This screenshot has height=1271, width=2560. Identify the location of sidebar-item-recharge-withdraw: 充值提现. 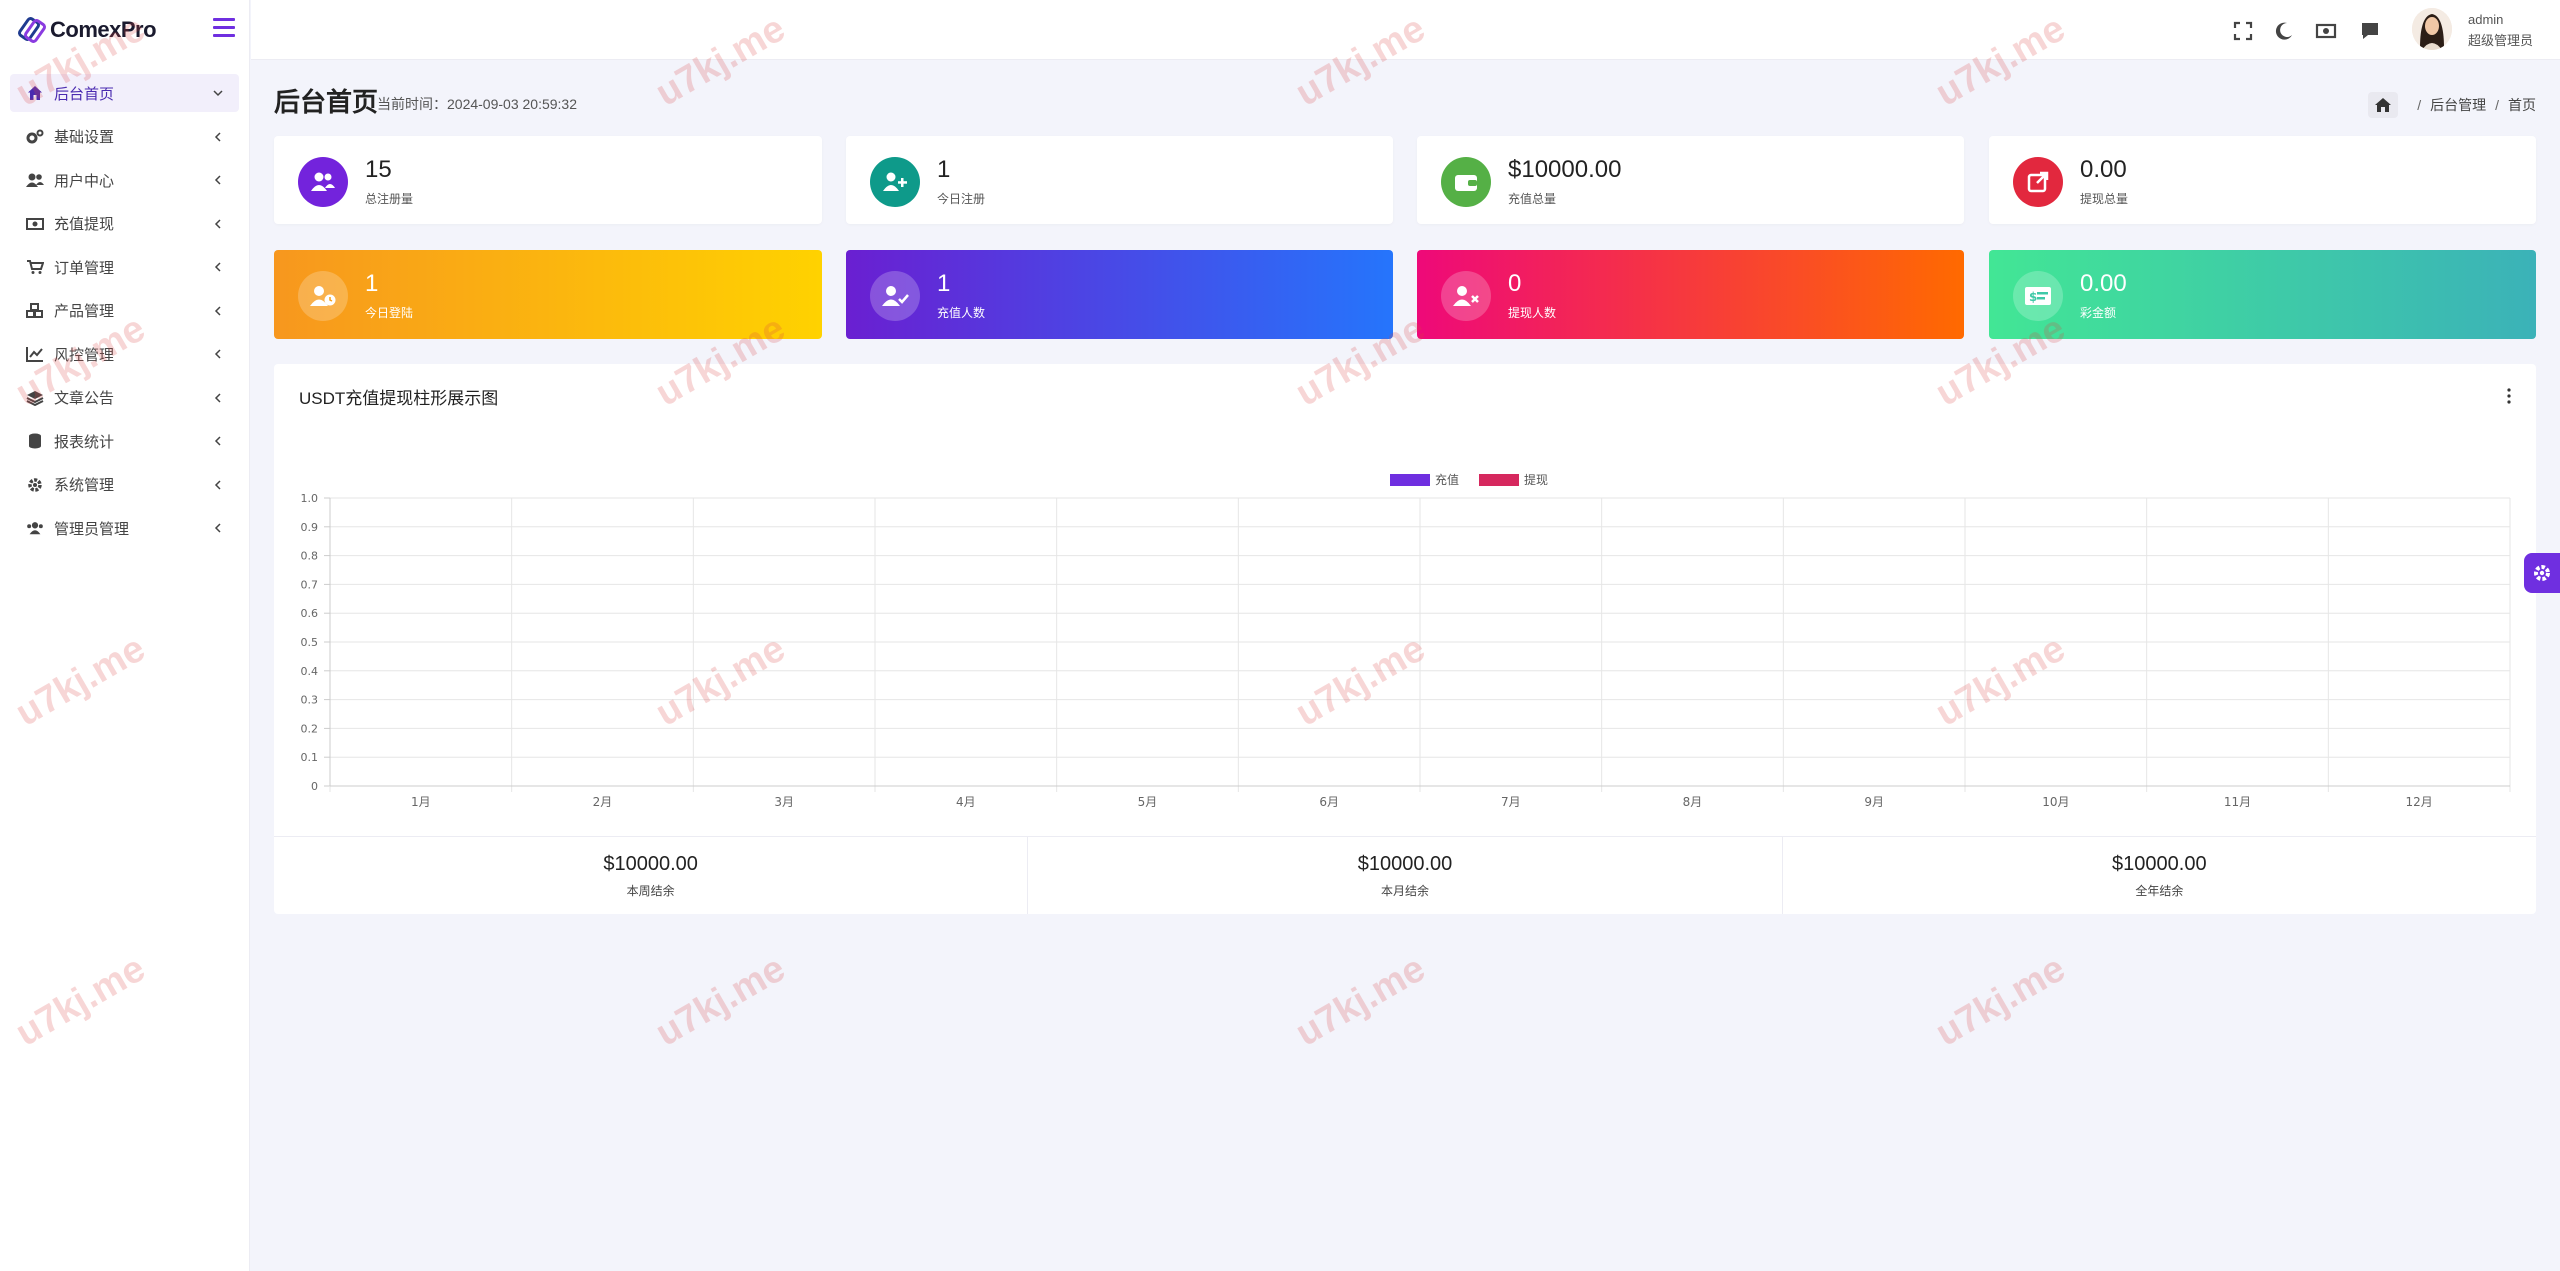
(124, 224).